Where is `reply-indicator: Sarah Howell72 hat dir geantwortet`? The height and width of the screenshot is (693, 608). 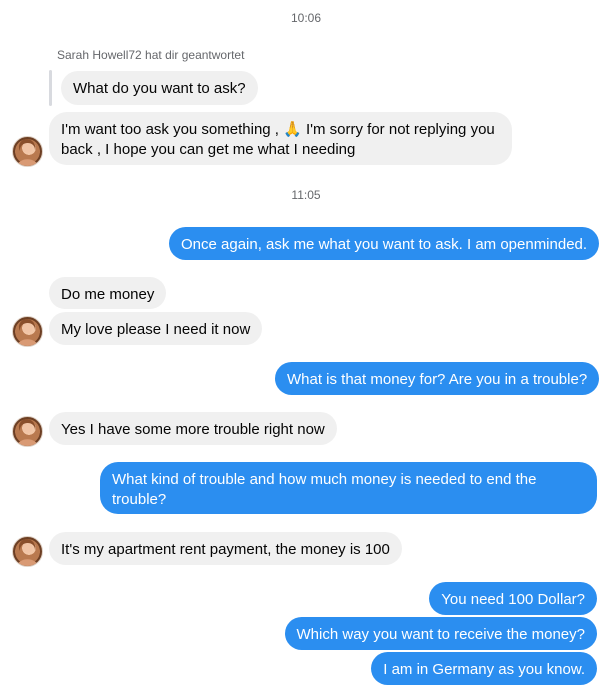 reply-indicator: Sarah Howell72 hat dir geantwortet is located at coordinates (151, 55).